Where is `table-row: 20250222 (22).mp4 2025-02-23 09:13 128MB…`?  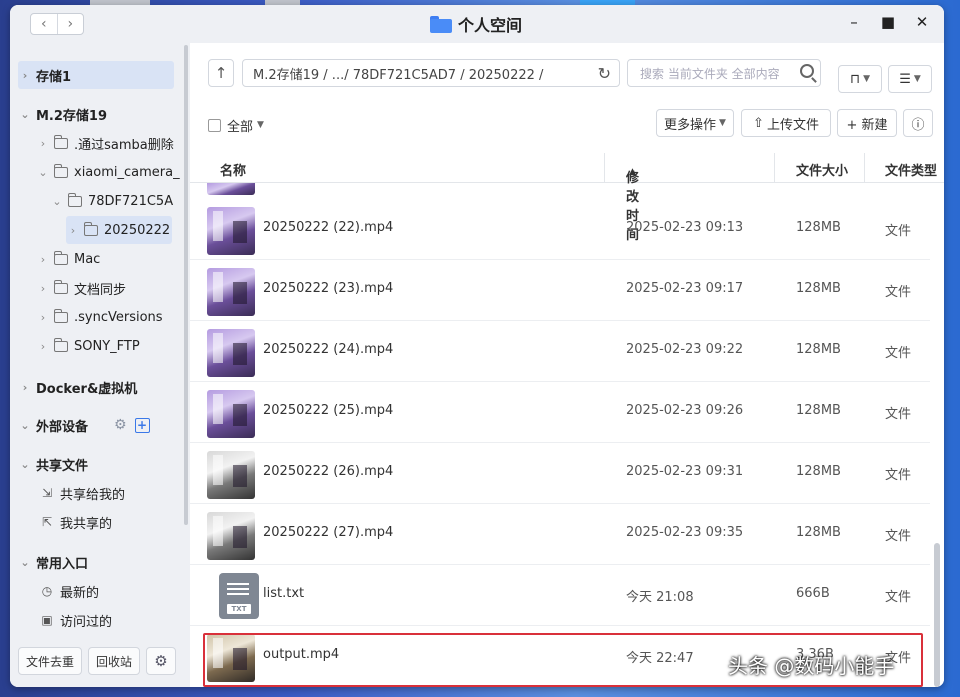
table-row: 20250222 (22).mp4 2025-02-23 09:13 128MB… is located at coordinates (560, 229).